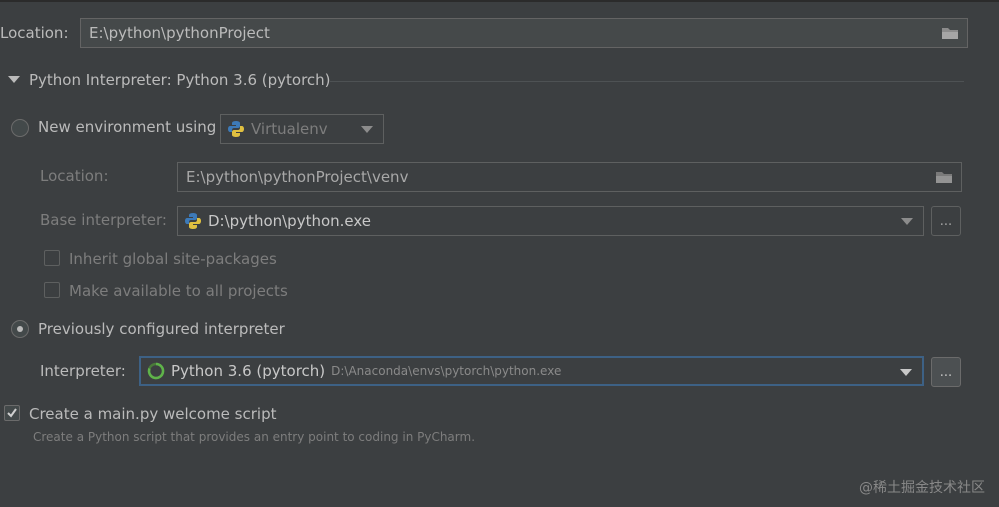 Image resolution: width=999 pixels, height=507 pixels. I want to click on interpreter-section-title: Python Interpreter: Python 3.6 (pytorch), so click(180, 80).